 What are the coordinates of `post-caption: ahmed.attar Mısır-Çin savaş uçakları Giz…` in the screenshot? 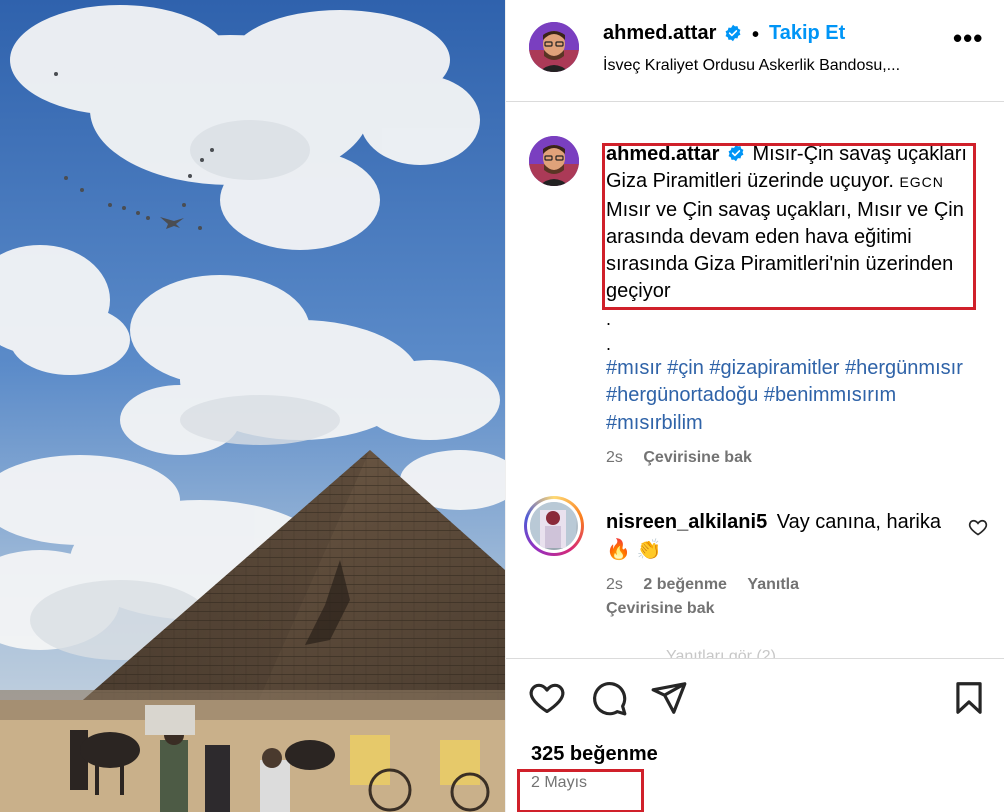 It's located at (796, 223).